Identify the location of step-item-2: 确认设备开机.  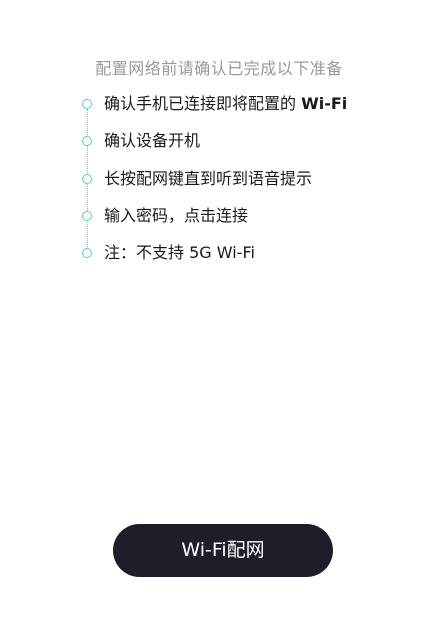
(250, 141).